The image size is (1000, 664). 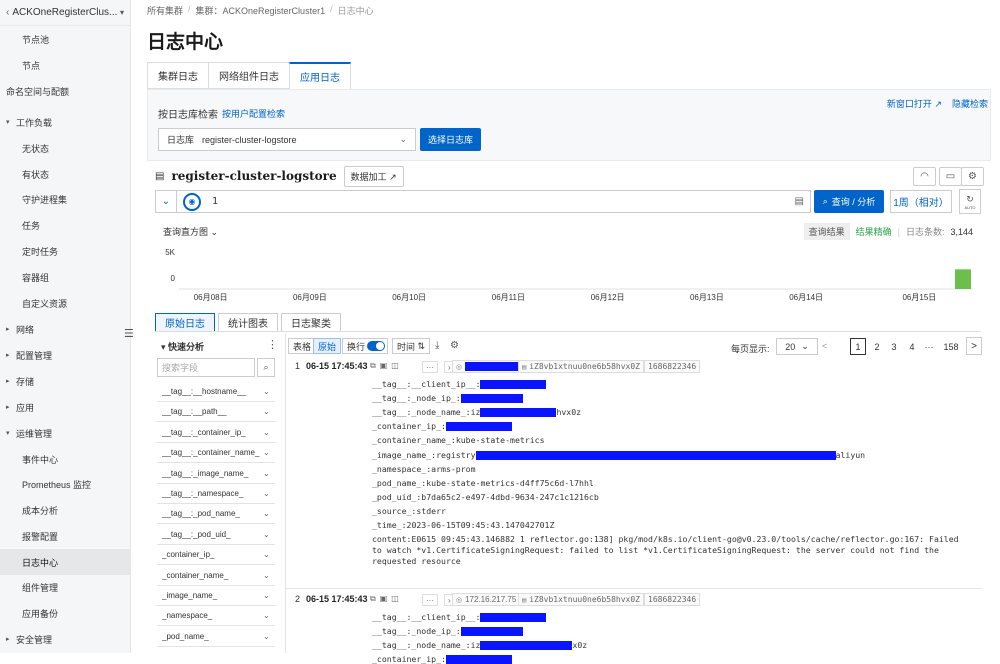 I want to click on quick-analysis-field: __tag__:_pod_name_ ⌄, so click(x=216, y=514).